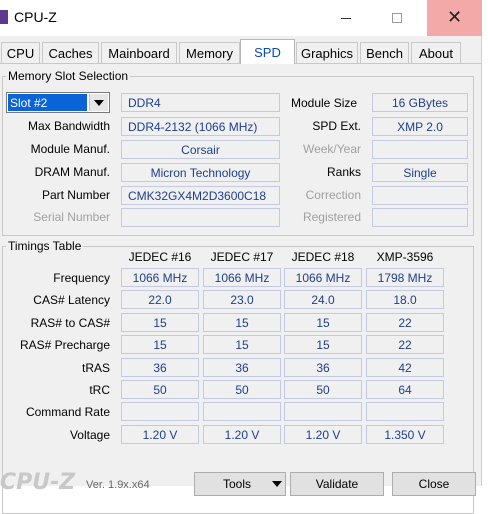 The width and height of the screenshot is (488, 514). Describe the element at coordinates (405, 367) in the screenshot. I see `timing-value-field: 42` at that location.